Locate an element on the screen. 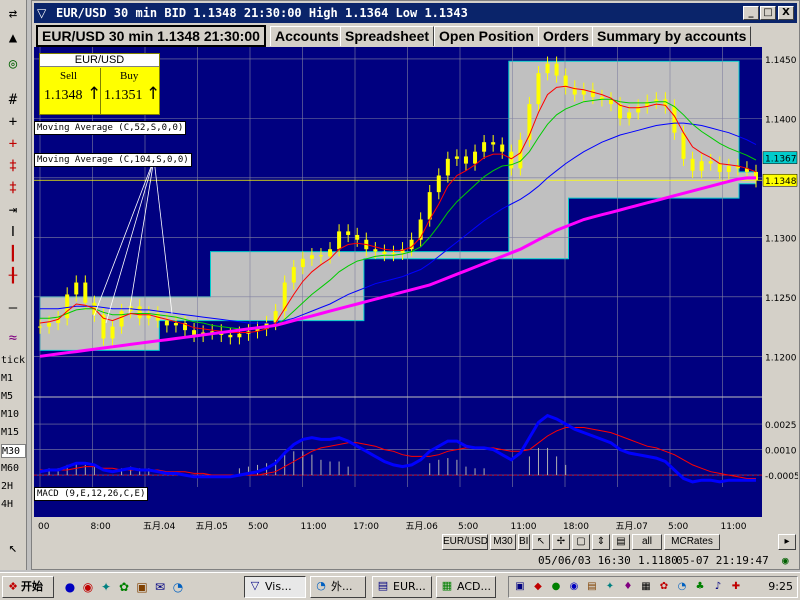 The width and height of the screenshot is (800, 600). cross-tool-icon: ✢ is located at coordinates (561, 542).